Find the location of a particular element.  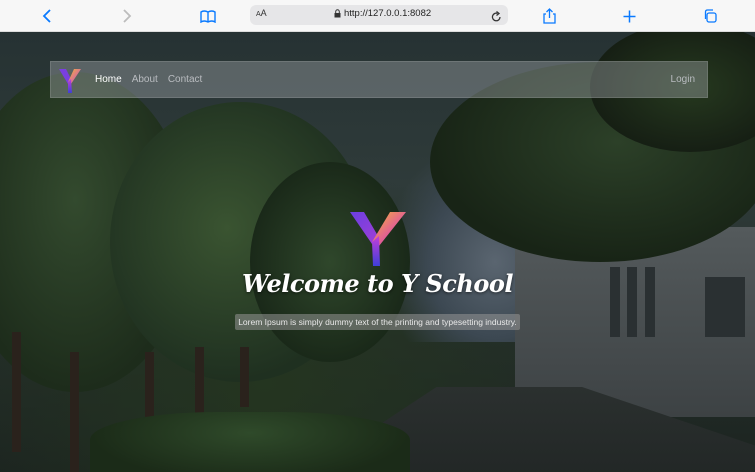

nav-links: Home About Contact is located at coordinates (148, 79).